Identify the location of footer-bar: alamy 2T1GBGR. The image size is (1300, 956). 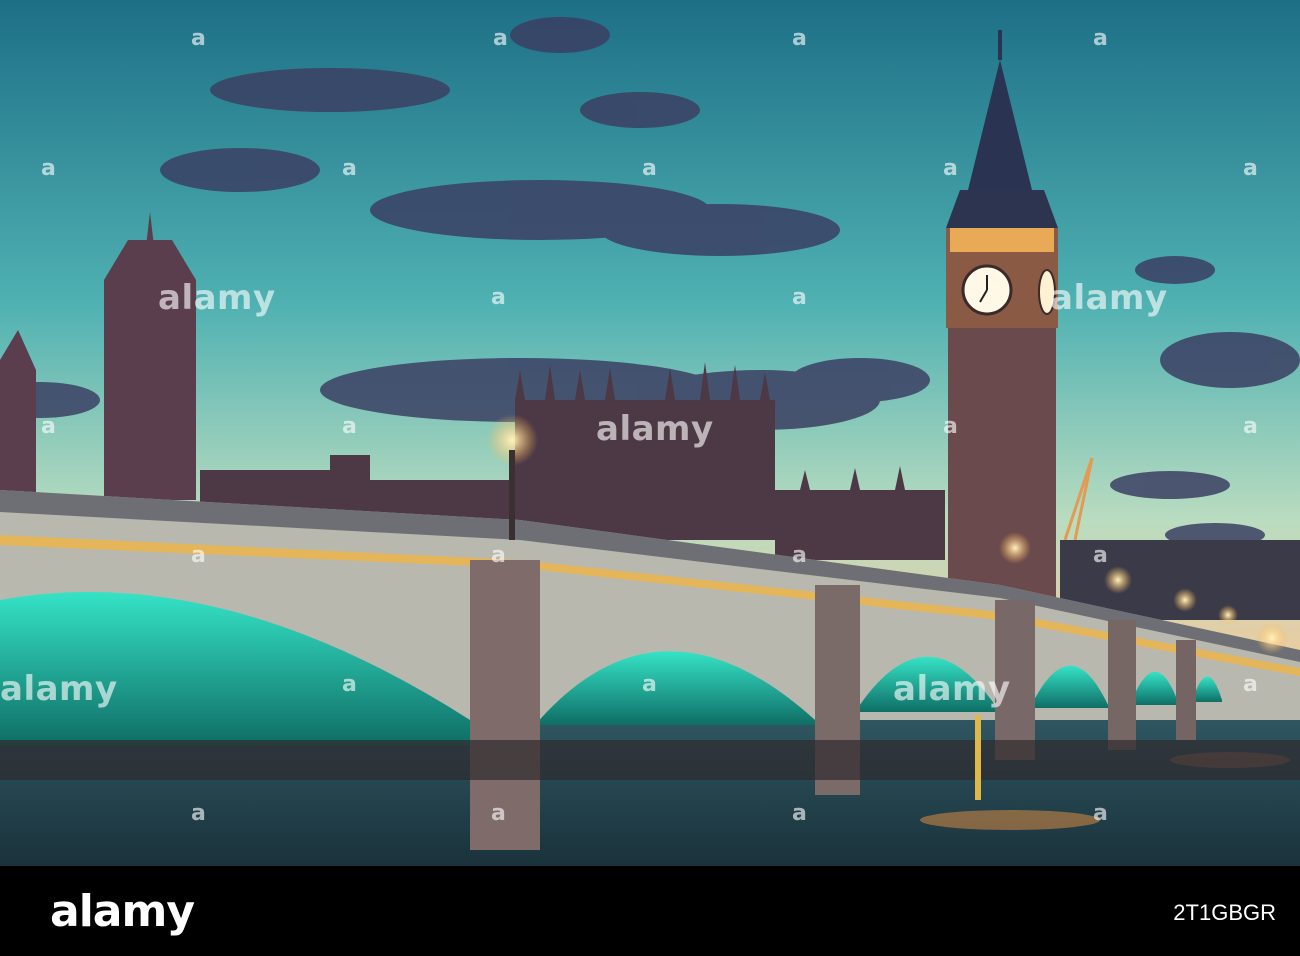
(650, 911).